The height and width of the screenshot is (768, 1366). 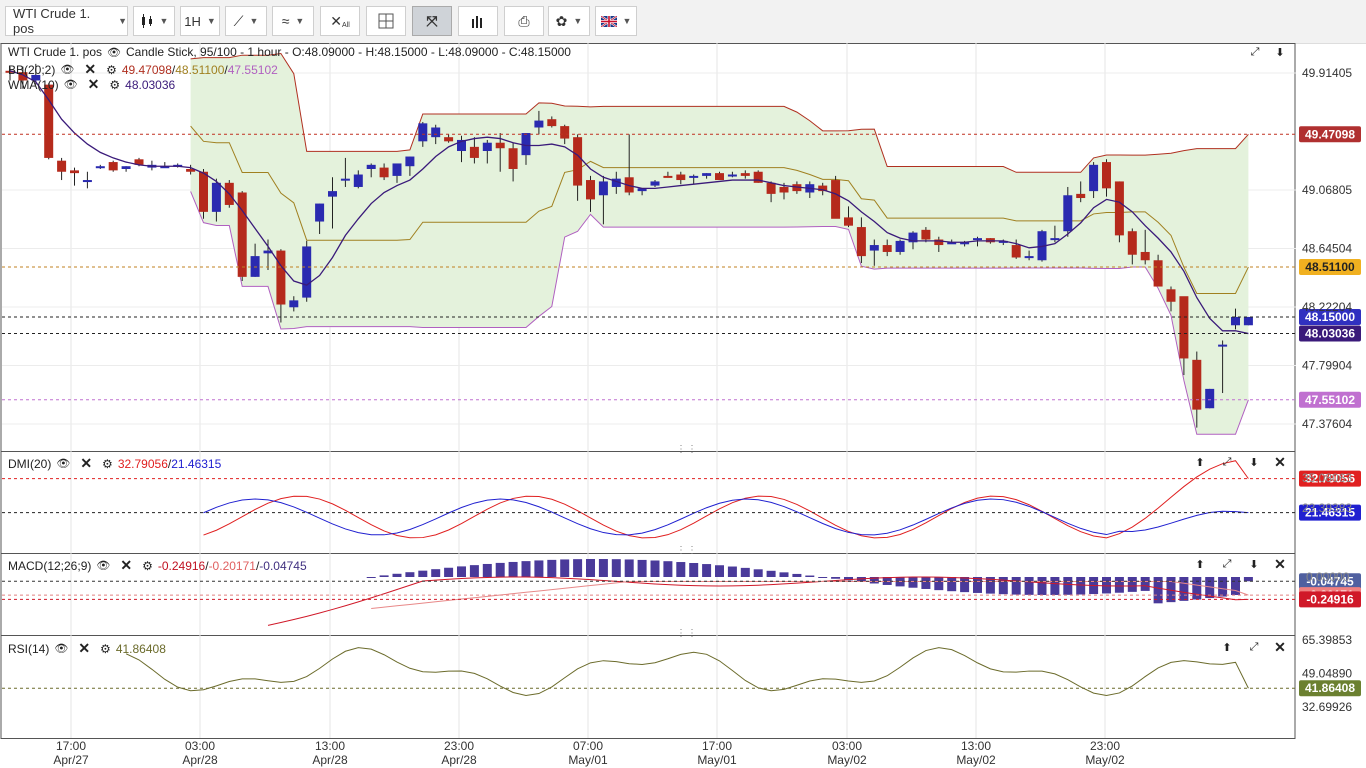 I want to click on price-tag-label: 49.47098, so click(x=1330, y=134).